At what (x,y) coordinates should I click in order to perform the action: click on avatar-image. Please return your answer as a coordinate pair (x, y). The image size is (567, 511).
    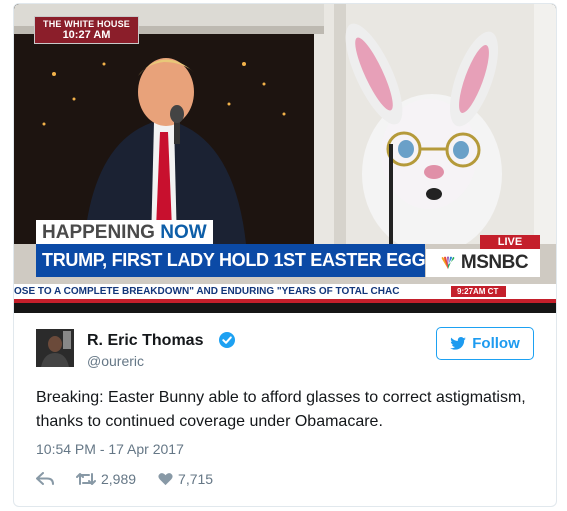
    Looking at the image, I should click on (55, 348).